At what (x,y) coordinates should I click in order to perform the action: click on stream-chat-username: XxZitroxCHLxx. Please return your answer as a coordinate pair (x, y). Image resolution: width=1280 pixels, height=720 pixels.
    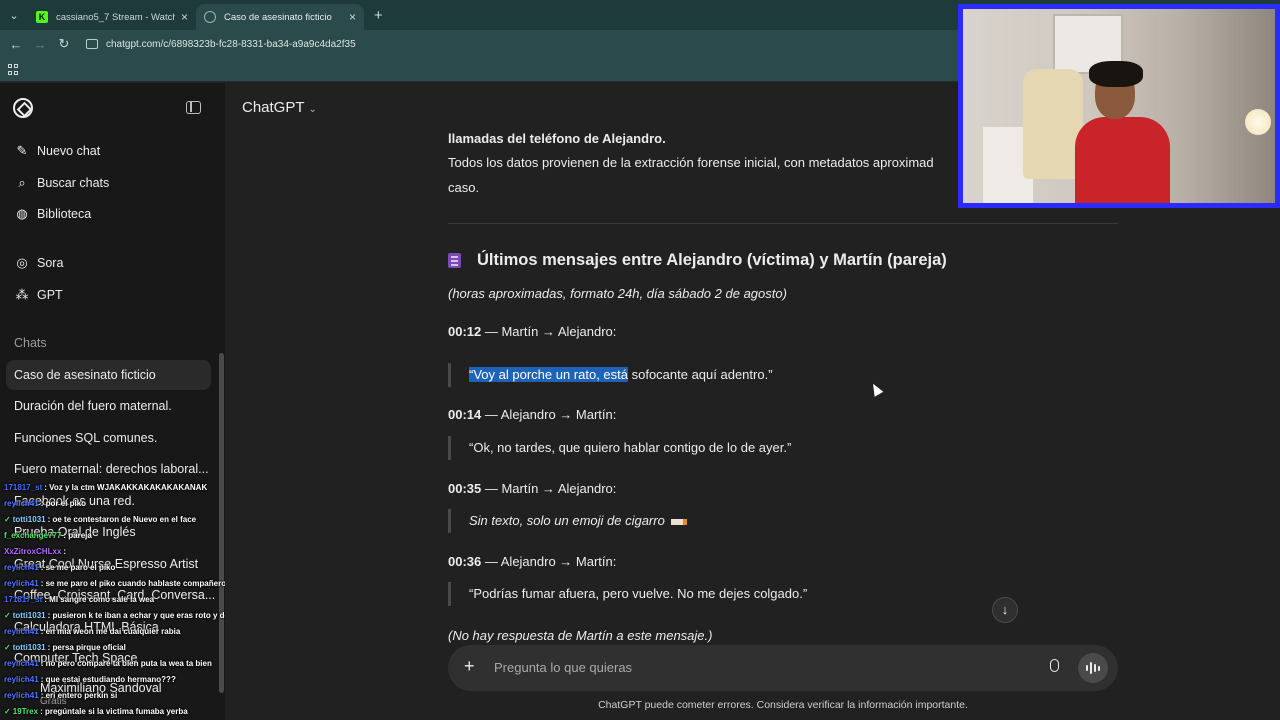
    Looking at the image, I should click on (33, 551).